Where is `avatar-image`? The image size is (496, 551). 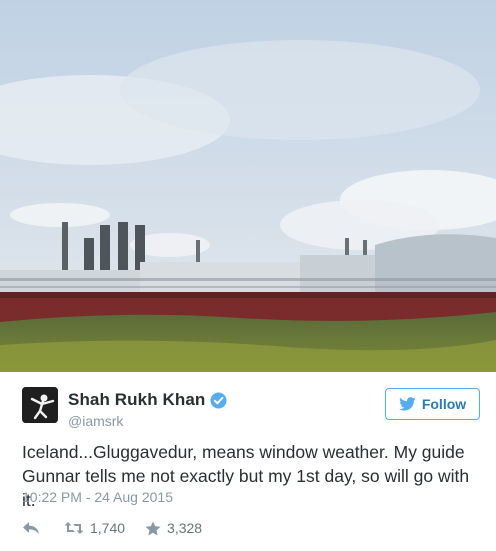 avatar-image is located at coordinates (40, 405).